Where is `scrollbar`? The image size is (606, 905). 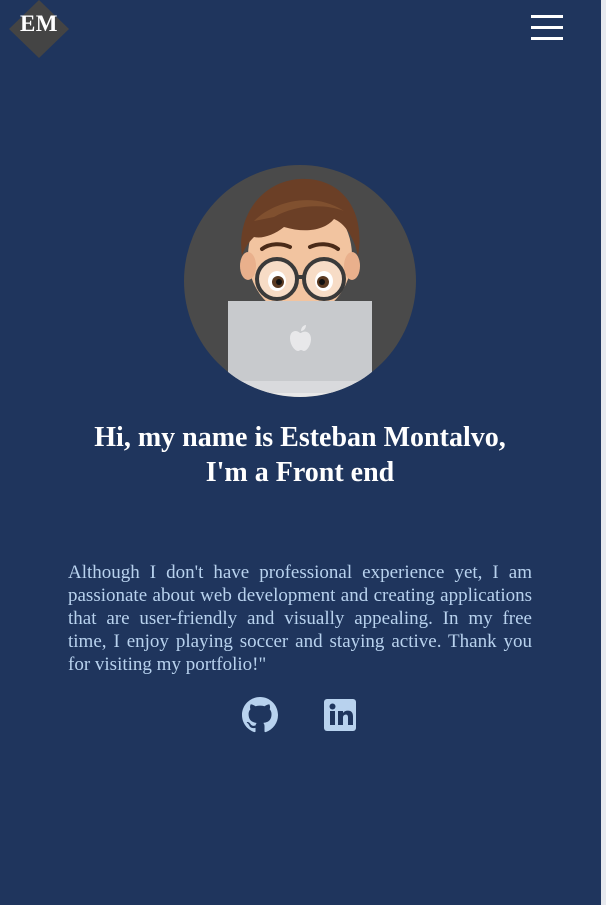 scrollbar is located at coordinates (603, 452).